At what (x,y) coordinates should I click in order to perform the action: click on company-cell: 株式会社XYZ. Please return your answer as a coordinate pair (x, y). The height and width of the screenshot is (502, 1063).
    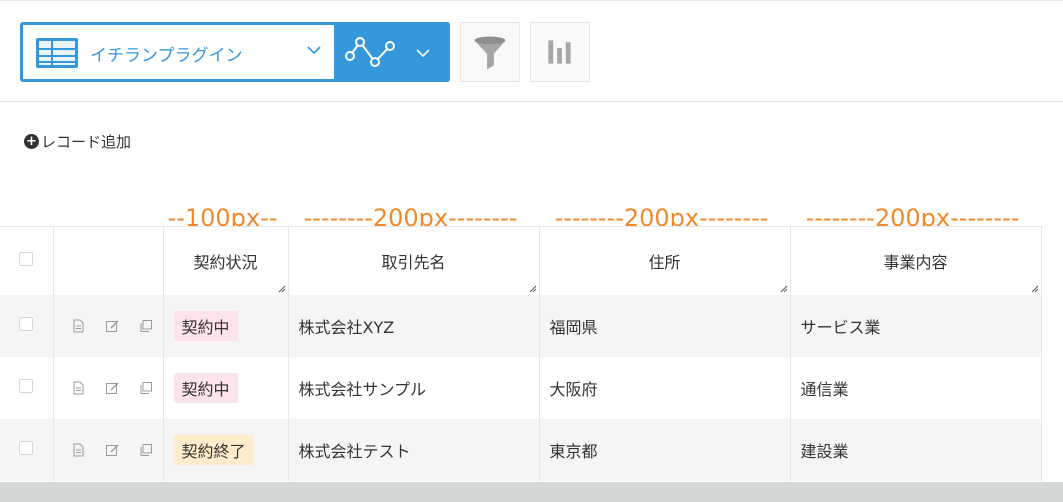
    Looking at the image, I should click on (414, 325).